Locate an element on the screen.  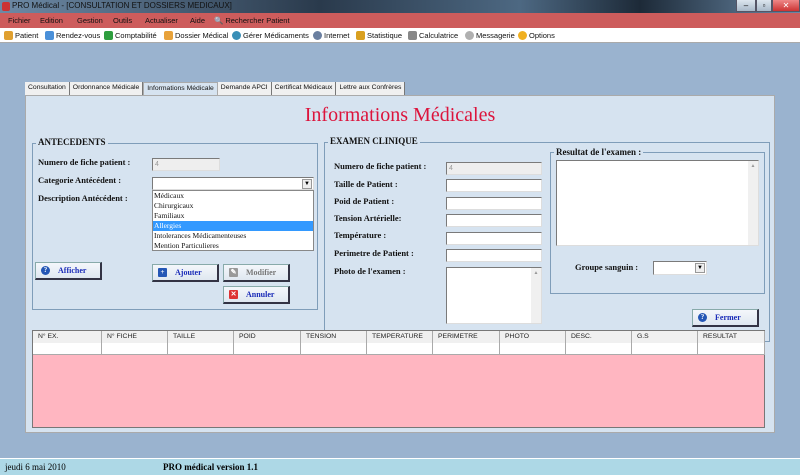
tab-consultation: Consultation is located at coordinates (47, 88).